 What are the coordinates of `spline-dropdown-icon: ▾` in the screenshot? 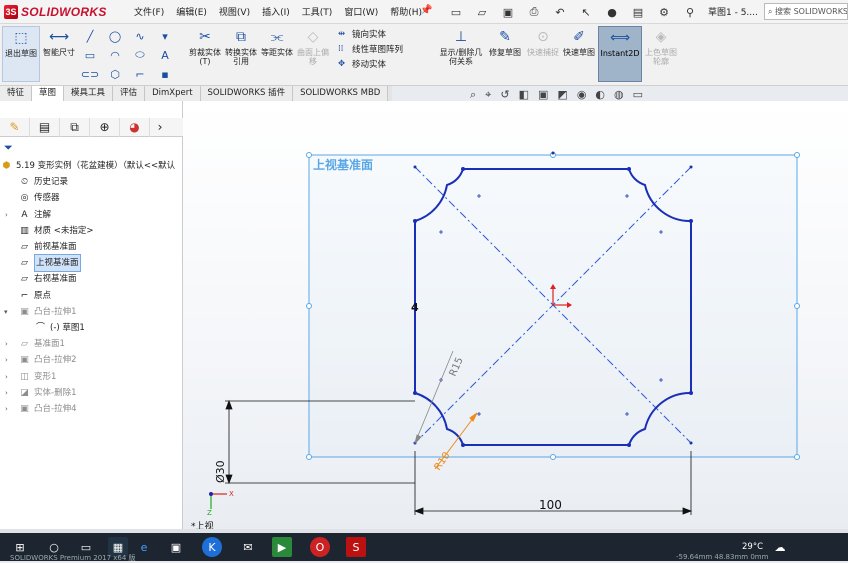 It's located at (165, 36).